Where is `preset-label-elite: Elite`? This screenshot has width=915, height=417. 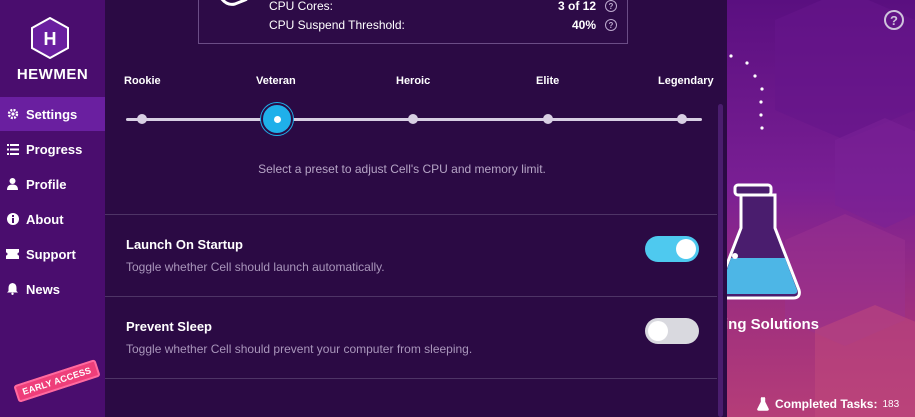 preset-label-elite: Elite is located at coordinates (547, 81).